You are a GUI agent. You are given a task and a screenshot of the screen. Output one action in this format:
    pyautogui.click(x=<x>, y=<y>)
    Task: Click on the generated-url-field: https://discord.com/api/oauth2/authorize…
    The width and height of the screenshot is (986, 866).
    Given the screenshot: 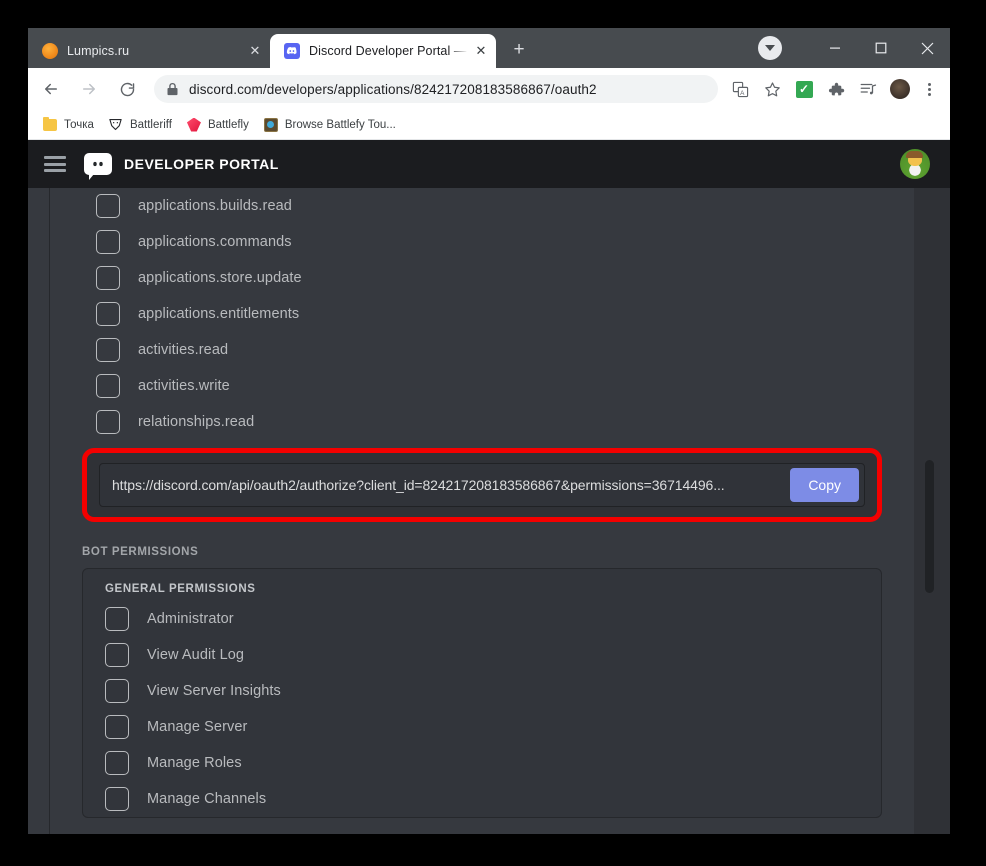 What is the action you would take?
    pyautogui.click(x=482, y=485)
    